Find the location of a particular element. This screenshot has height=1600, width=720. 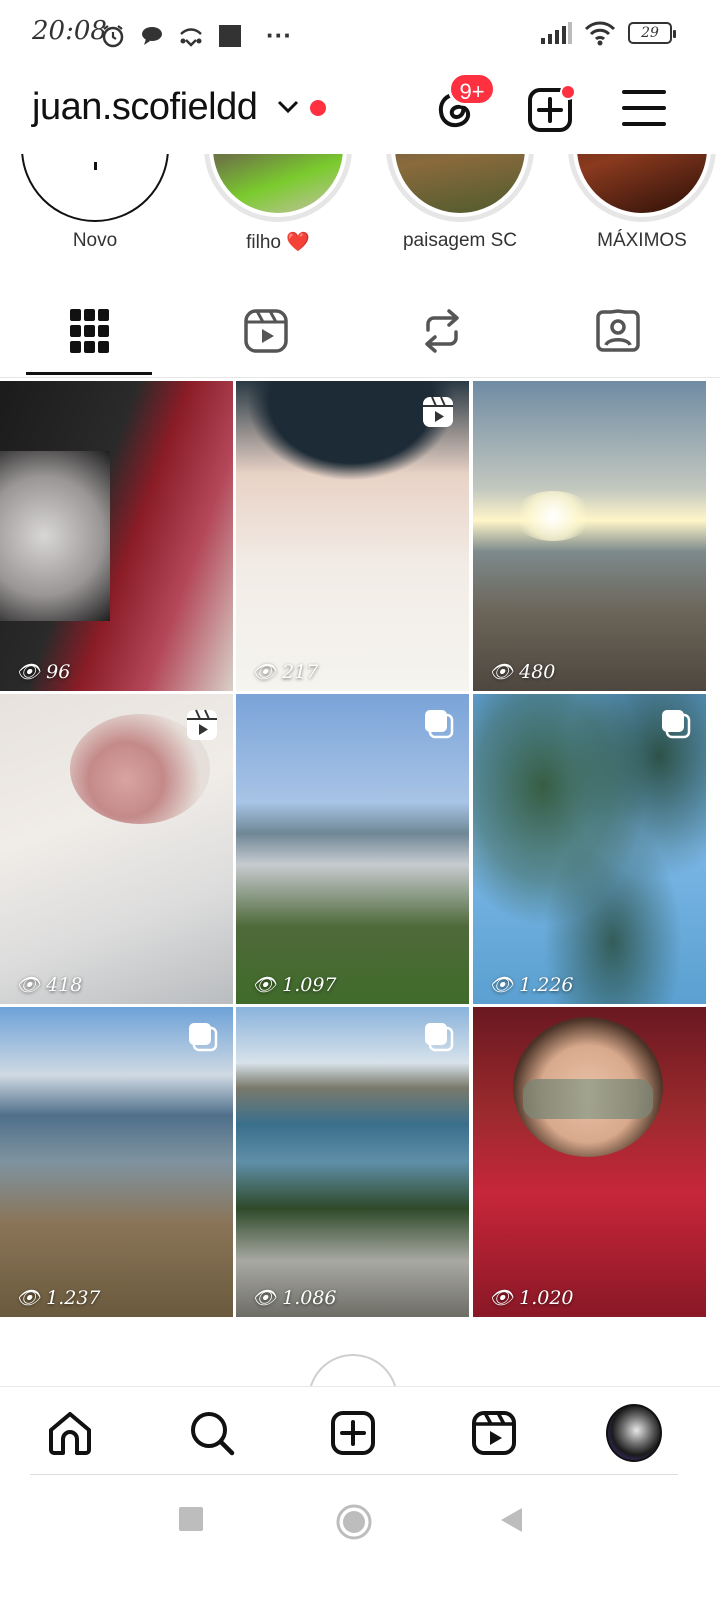

post-views: 👁 1.226 is located at coordinates (531, 985).